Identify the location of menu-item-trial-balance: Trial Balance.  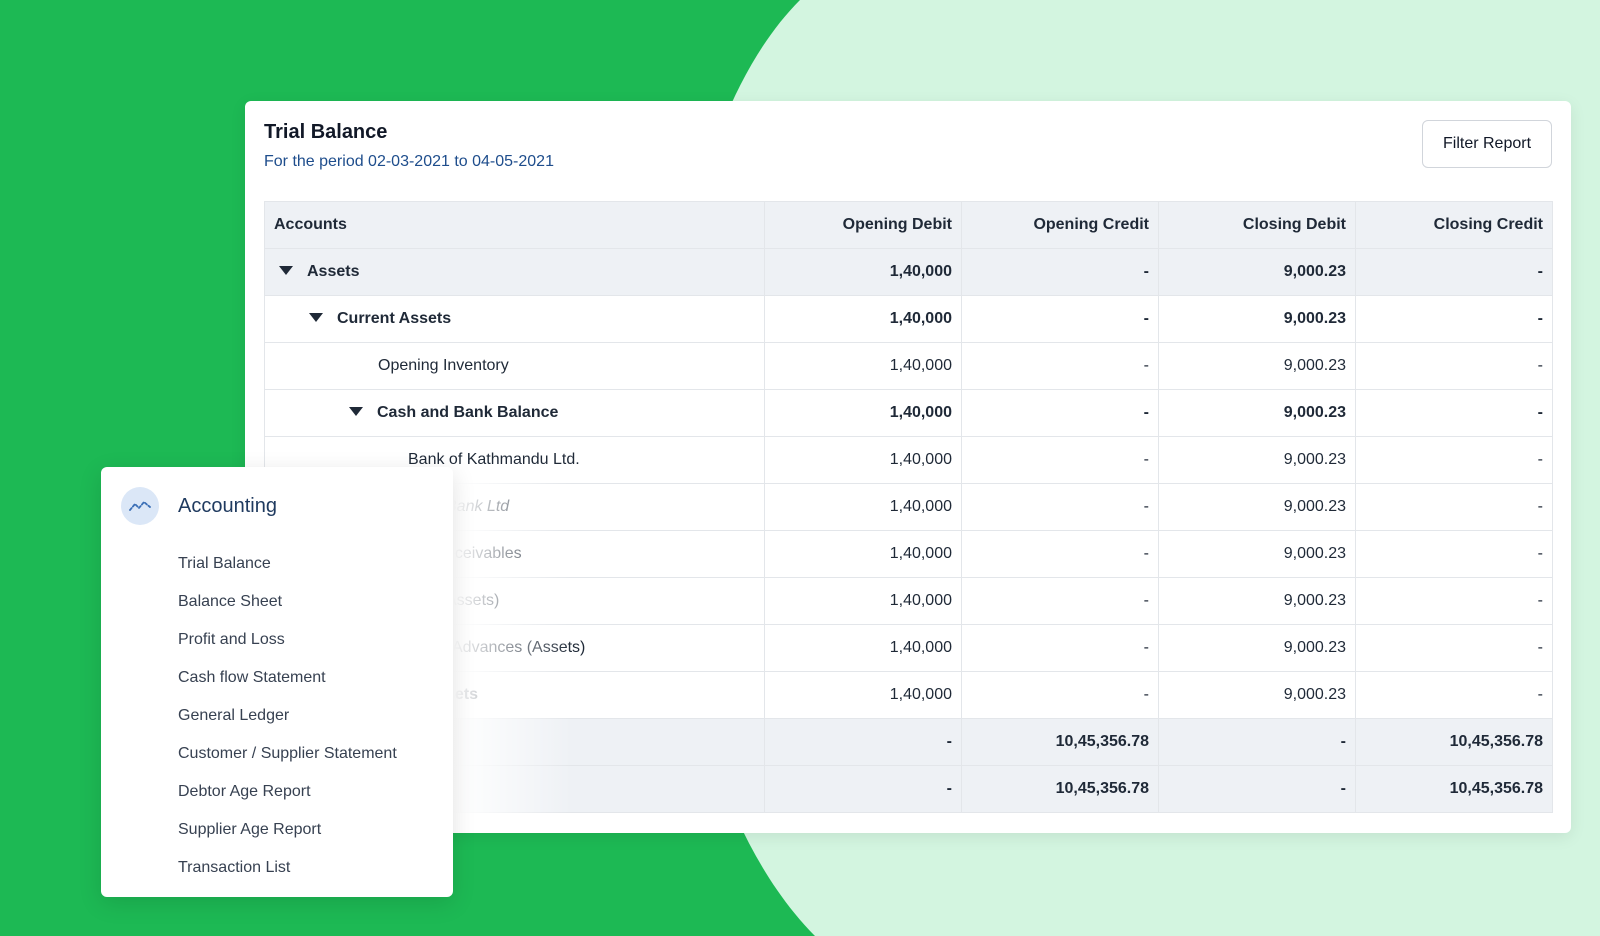
(287, 574).